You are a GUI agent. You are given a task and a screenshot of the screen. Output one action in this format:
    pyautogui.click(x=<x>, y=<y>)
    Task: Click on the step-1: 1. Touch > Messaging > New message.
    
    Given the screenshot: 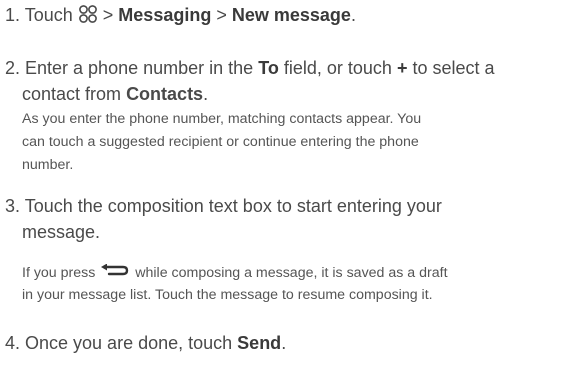 What is the action you would take?
    pyautogui.click(x=180, y=16)
    